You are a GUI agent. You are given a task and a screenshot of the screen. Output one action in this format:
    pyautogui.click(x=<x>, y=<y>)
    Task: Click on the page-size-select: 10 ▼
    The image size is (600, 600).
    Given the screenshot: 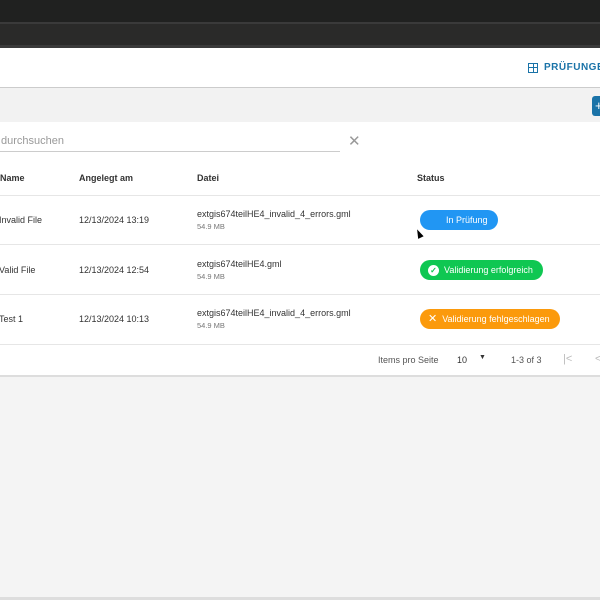 What is the action you would take?
    pyautogui.click(x=473, y=359)
    